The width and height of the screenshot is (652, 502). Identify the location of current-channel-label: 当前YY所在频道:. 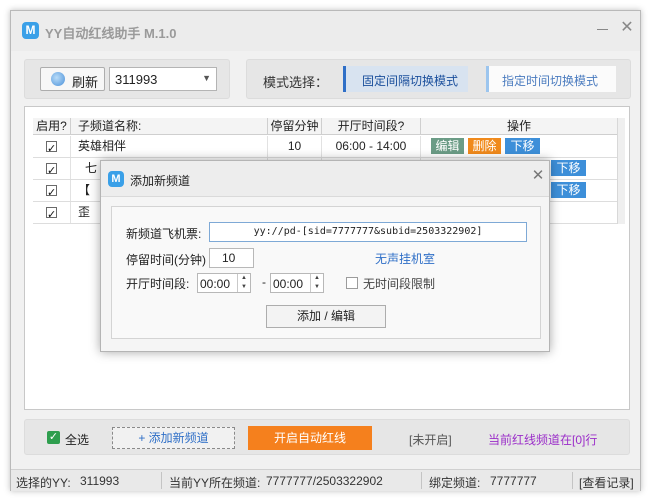
(215, 483).